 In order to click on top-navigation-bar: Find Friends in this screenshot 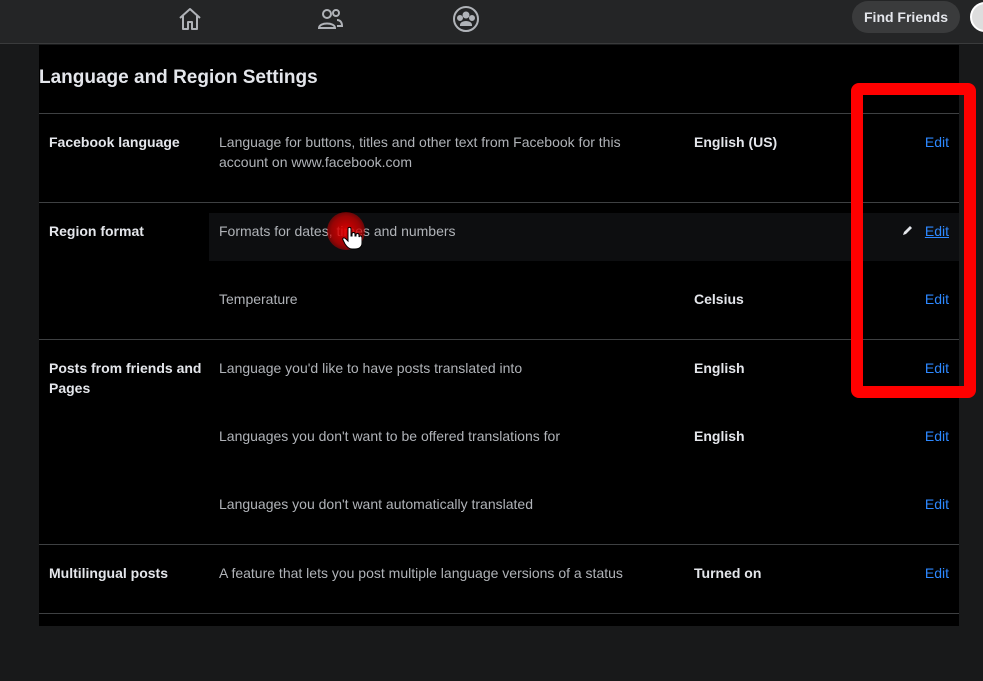, I will do `click(491, 22)`.